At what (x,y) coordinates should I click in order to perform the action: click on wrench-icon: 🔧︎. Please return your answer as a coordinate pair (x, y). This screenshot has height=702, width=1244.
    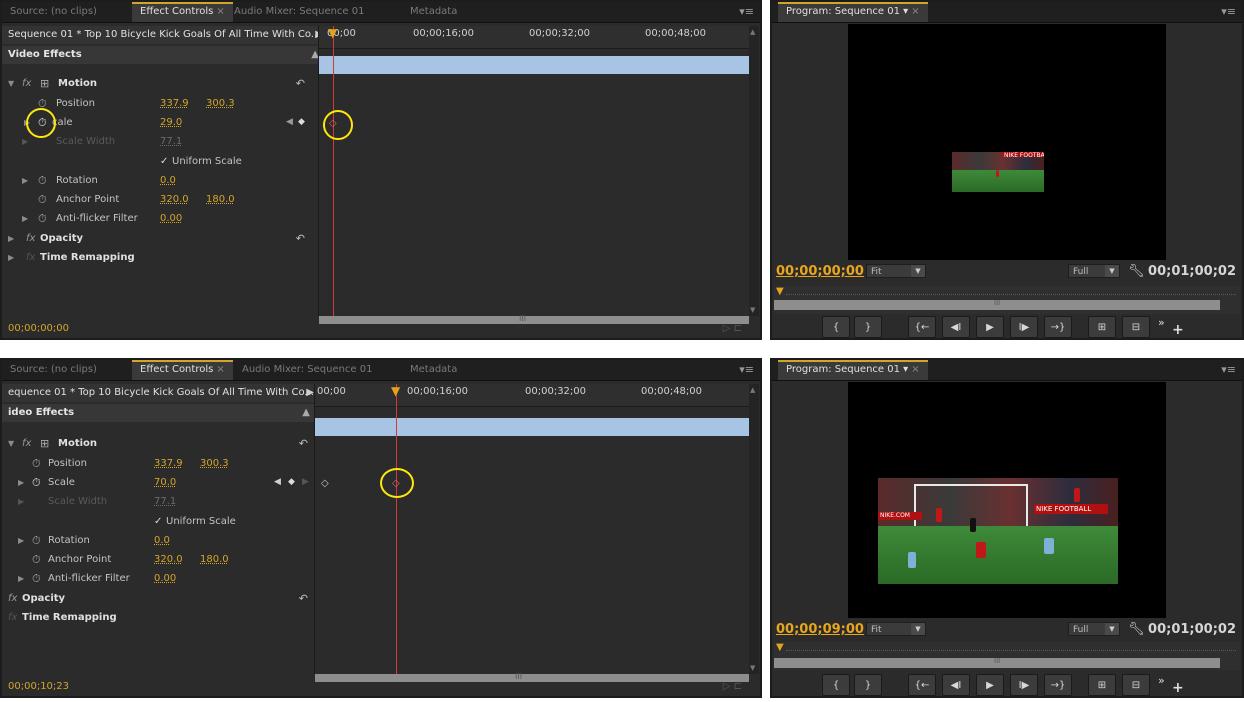
    Looking at the image, I should click on (1136, 271).